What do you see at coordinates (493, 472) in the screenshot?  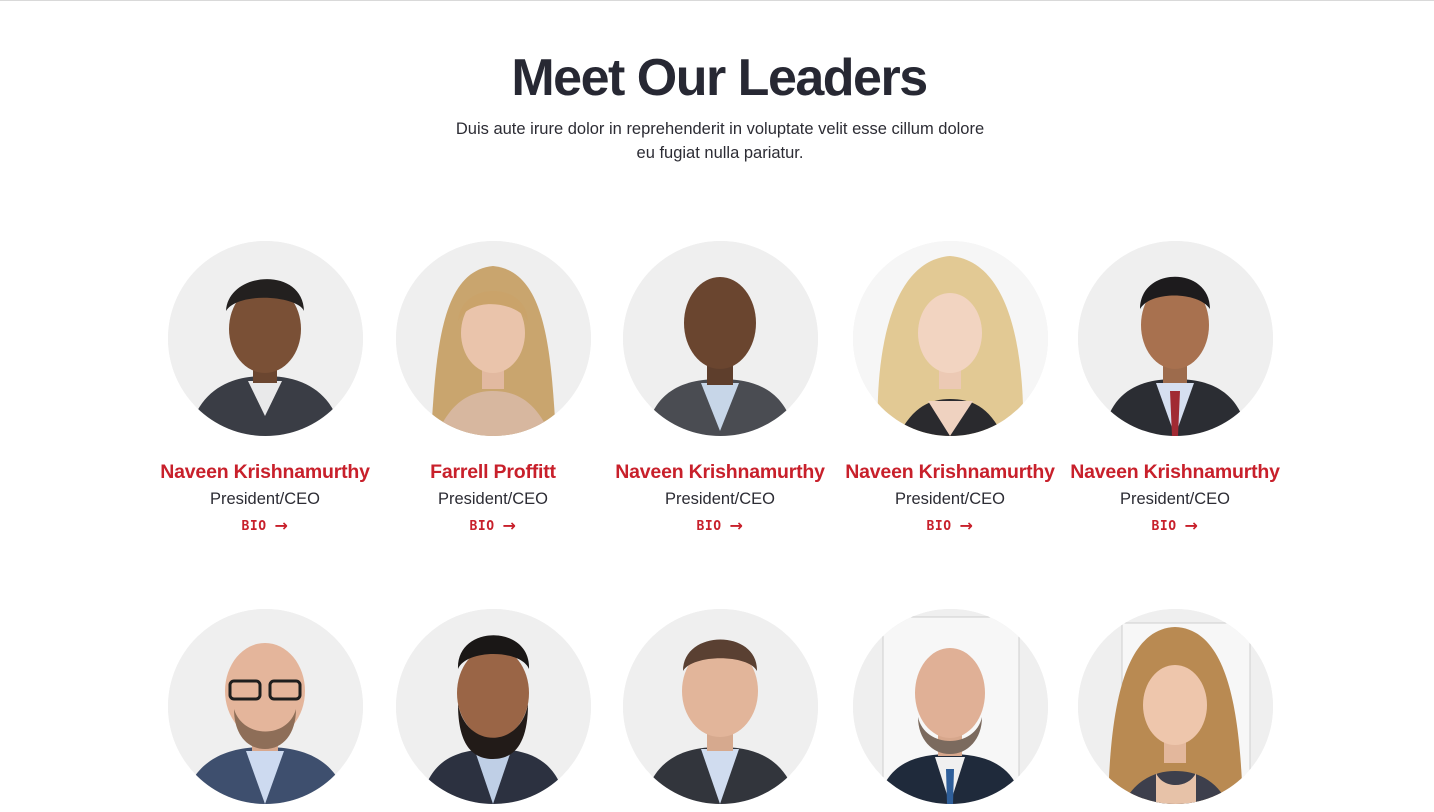 I see `leader-name: Farrell Proffitt` at bounding box center [493, 472].